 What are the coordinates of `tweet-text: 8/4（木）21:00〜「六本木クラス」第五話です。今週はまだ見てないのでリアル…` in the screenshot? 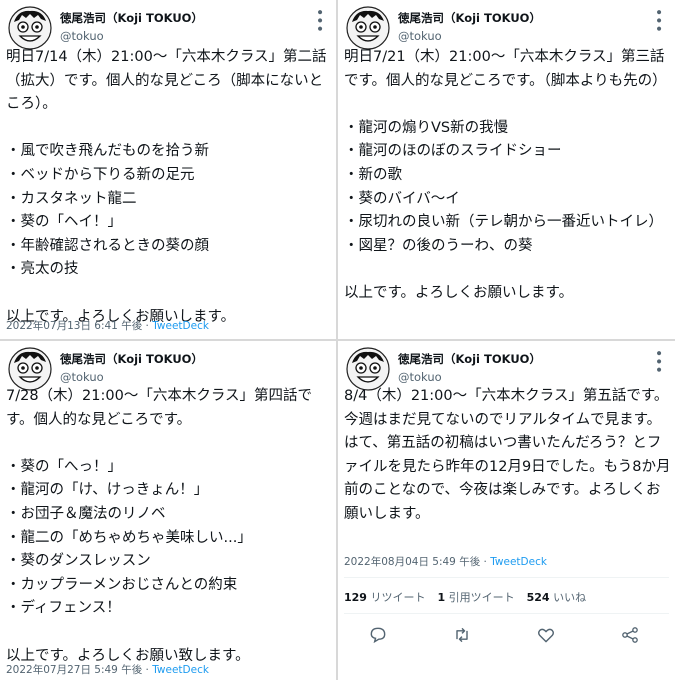 It's located at (507, 455).